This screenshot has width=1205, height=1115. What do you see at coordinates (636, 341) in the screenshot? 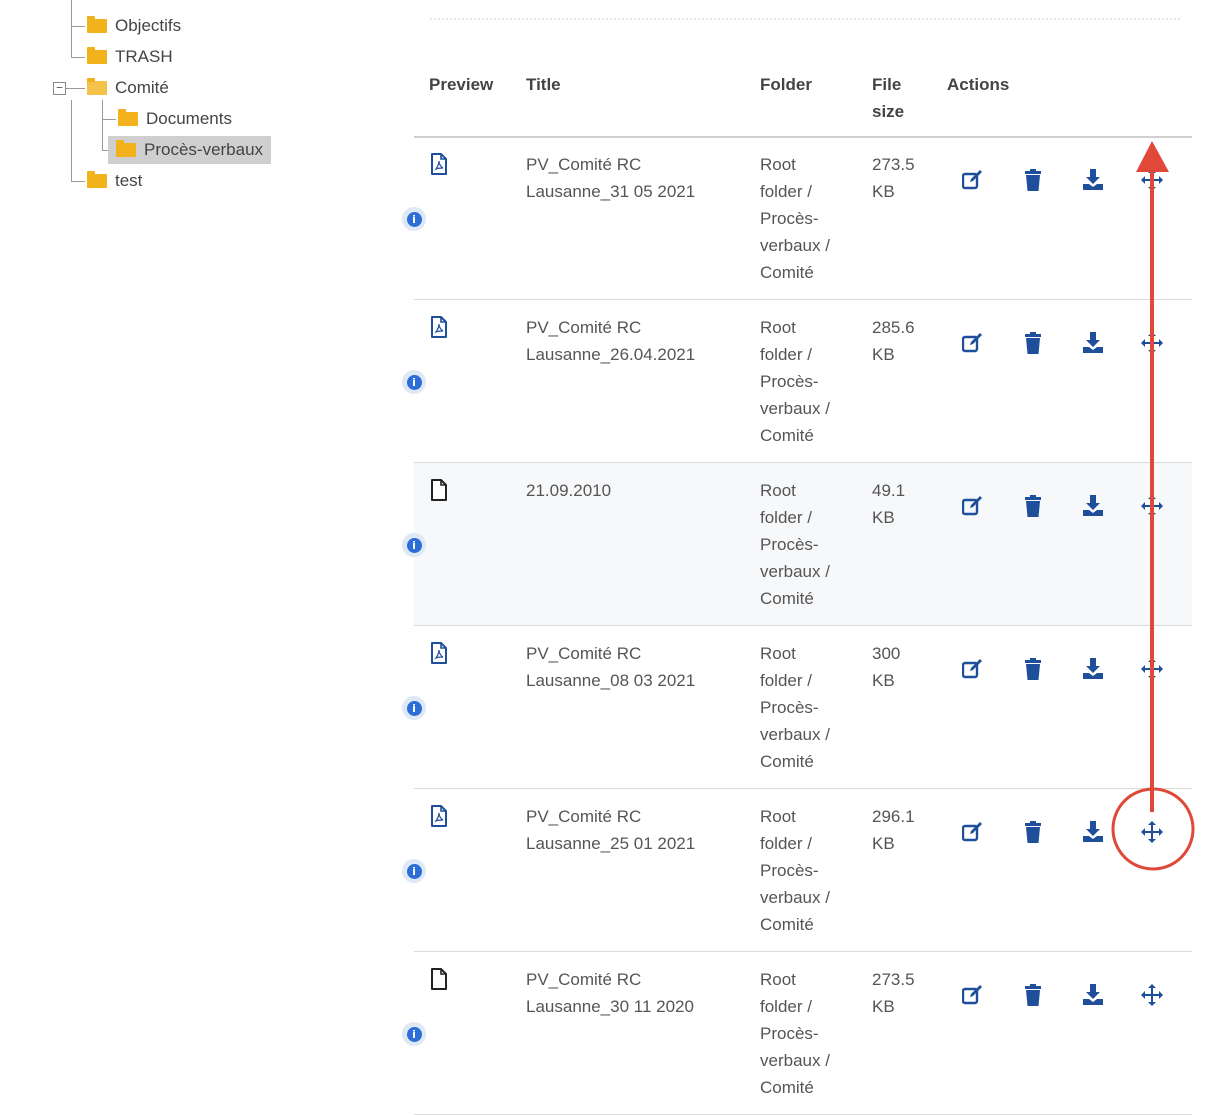
I see `file-title: PV_Comité RC Lausanne_26.04.2021` at bounding box center [636, 341].